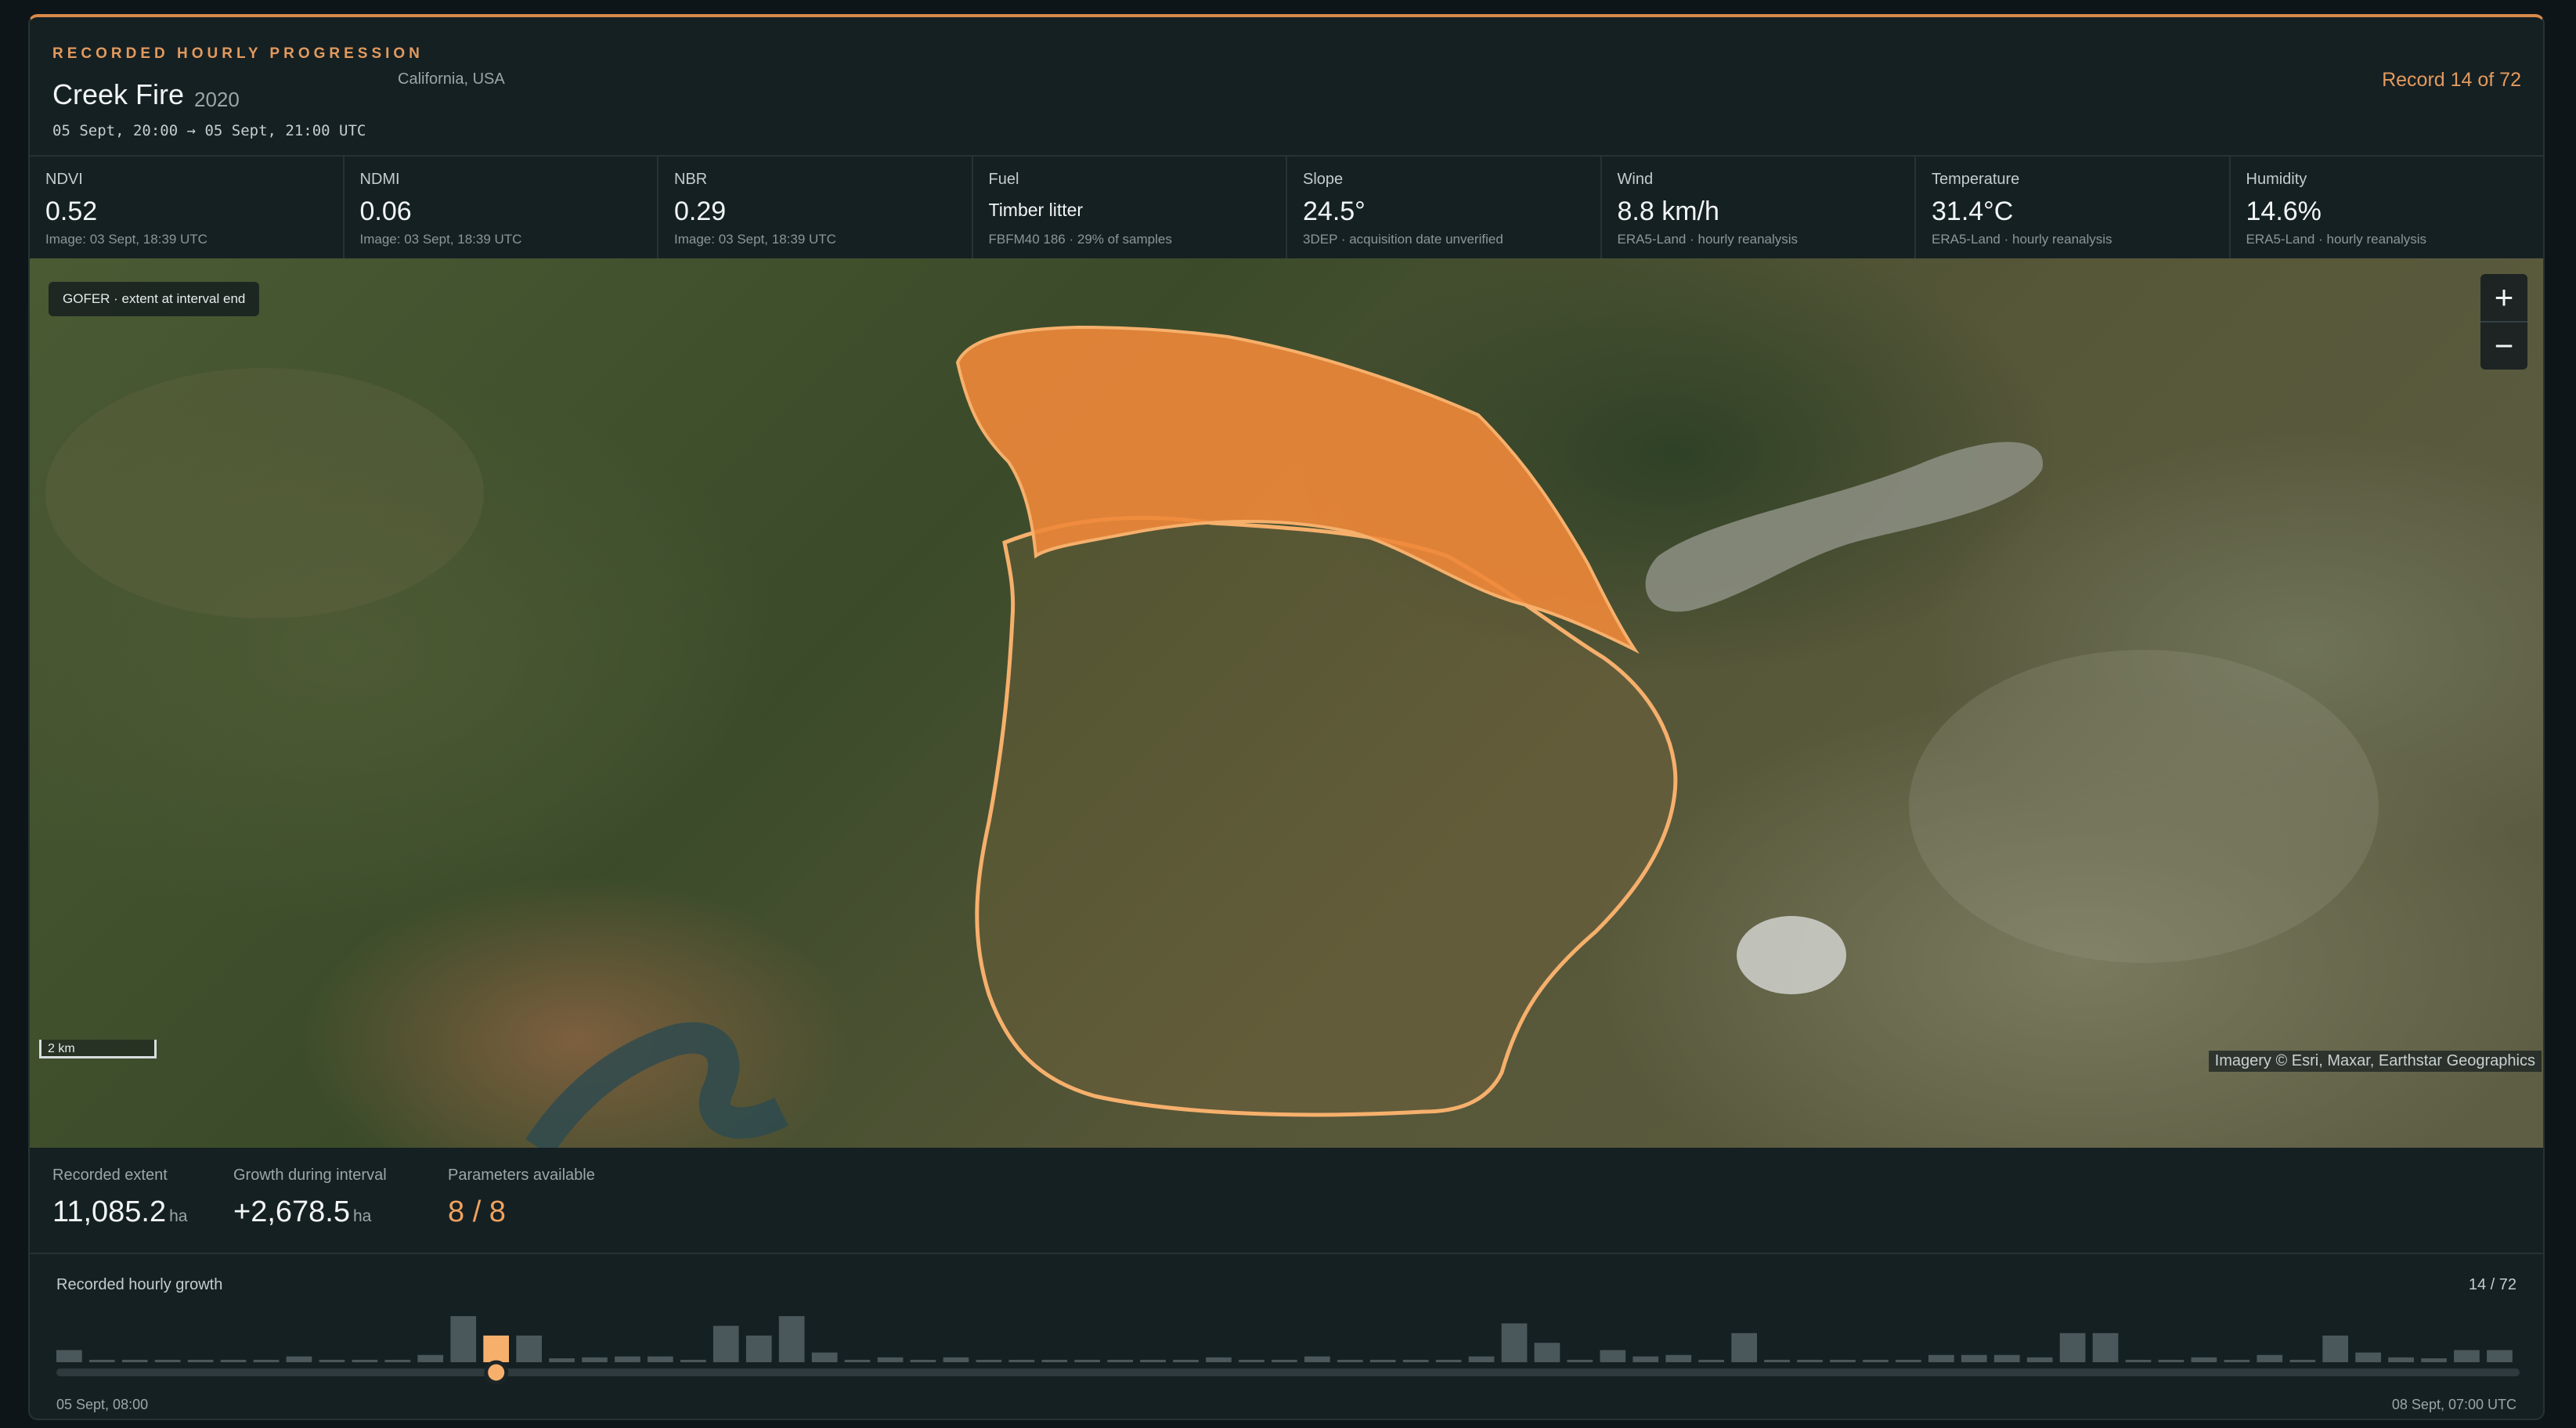 This screenshot has height=1428, width=2576. I want to click on metric-ndmi: NDMI 0.06 Image: 03 Sept, 18:39 UTC, so click(502, 207).